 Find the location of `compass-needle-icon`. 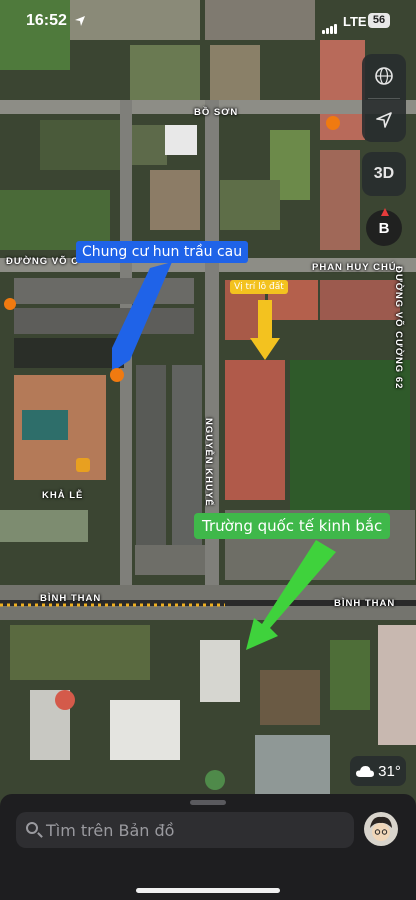

compass-needle-icon is located at coordinates (385, 212).